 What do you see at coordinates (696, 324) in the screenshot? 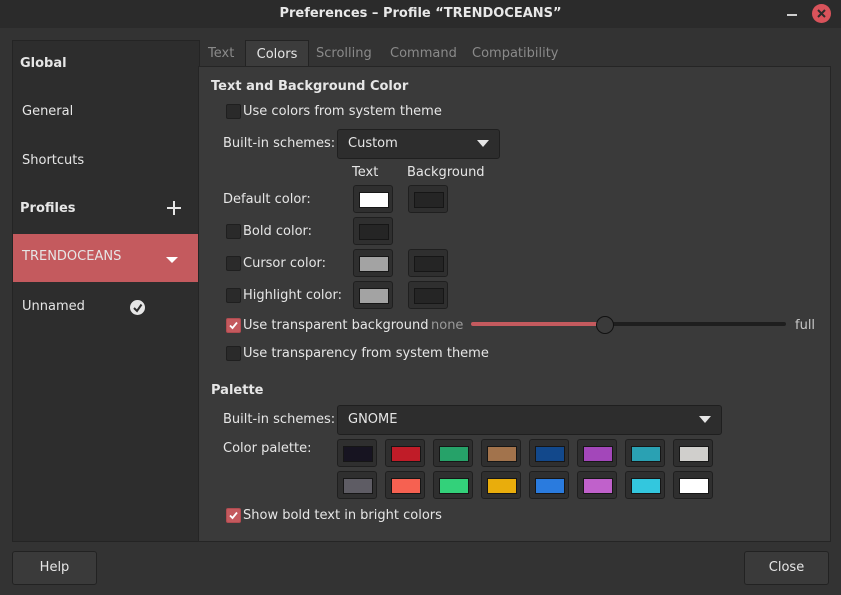
I see `transparency-slider-track` at bounding box center [696, 324].